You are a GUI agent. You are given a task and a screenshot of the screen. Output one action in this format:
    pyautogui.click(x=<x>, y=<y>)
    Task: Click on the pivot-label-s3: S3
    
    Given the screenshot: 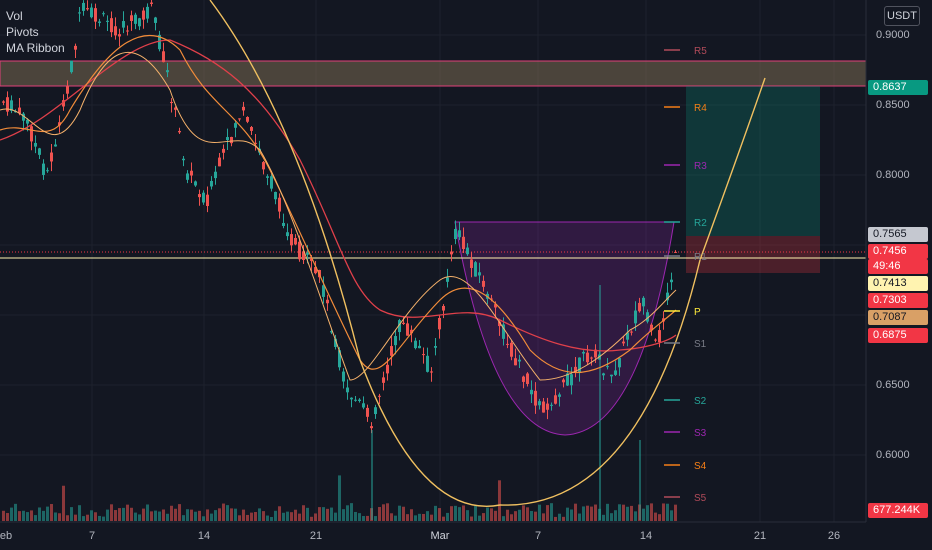 What is the action you would take?
    pyautogui.click(x=700, y=433)
    